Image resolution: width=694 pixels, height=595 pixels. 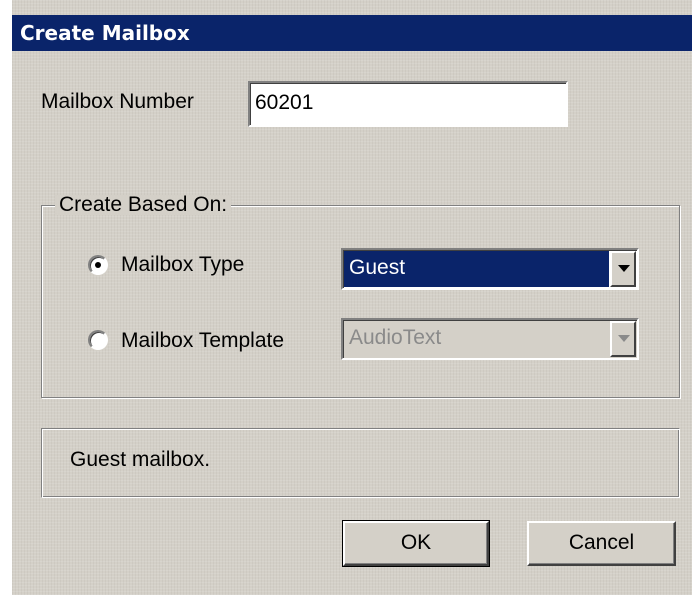 What do you see at coordinates (360, 463) in the screenshot?
I see `description-panel: Guest mailbox.` at bounding box center [360, 463].